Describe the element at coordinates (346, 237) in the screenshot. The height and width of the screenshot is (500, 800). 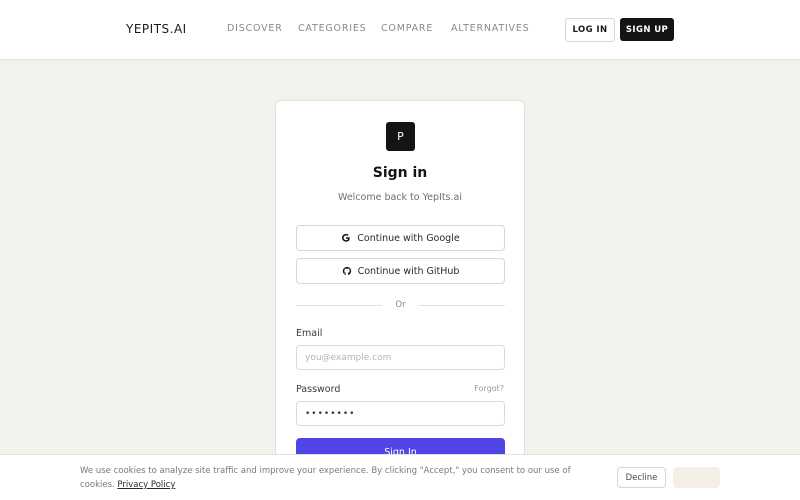
I see `google-icon` at that location.